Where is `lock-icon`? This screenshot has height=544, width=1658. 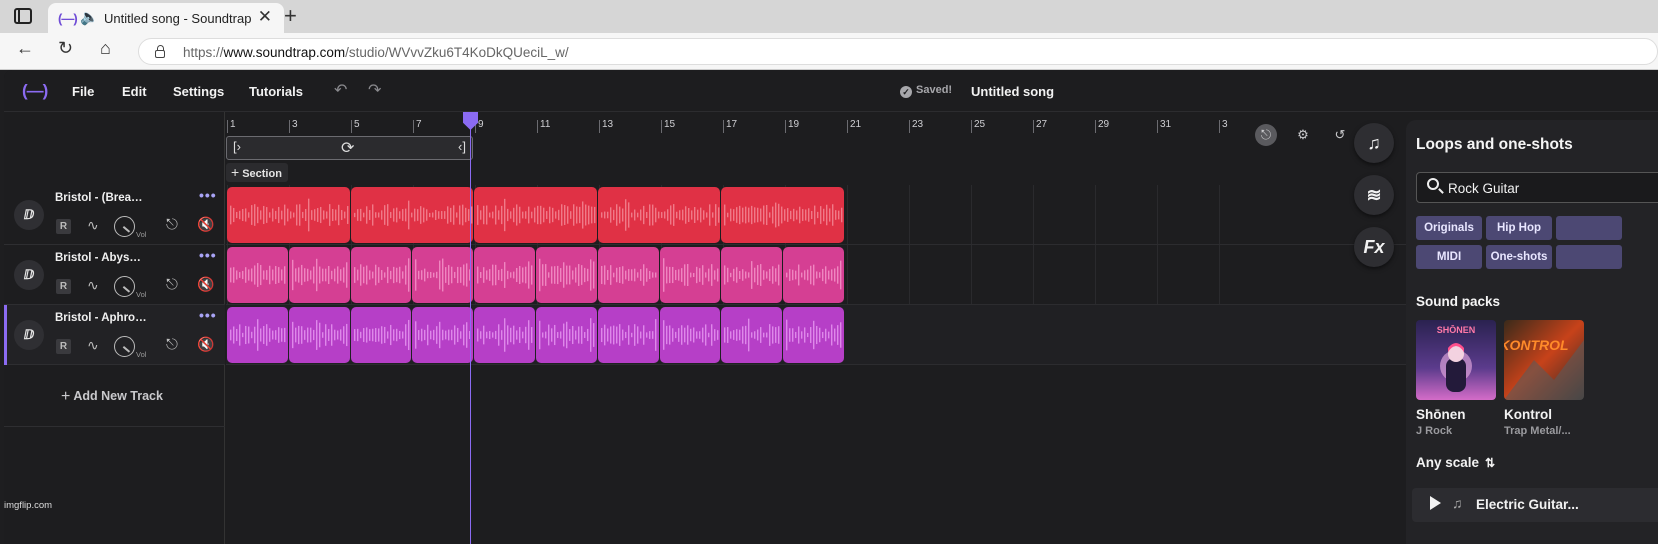
lock-icon is located at coordinates (160, 51).